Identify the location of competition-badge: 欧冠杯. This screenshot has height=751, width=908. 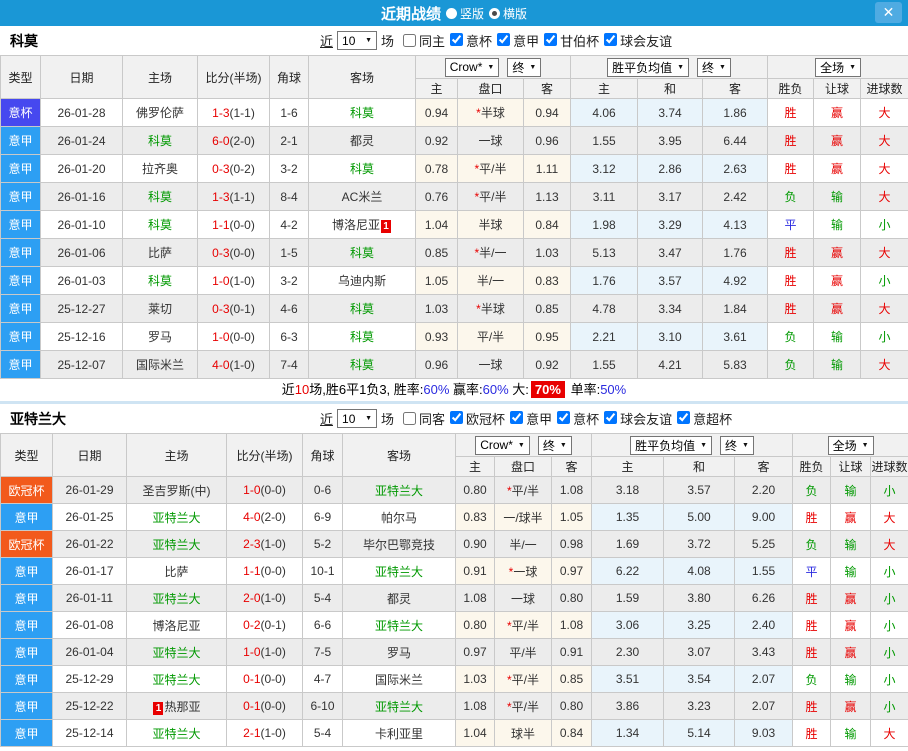
(26, 490).